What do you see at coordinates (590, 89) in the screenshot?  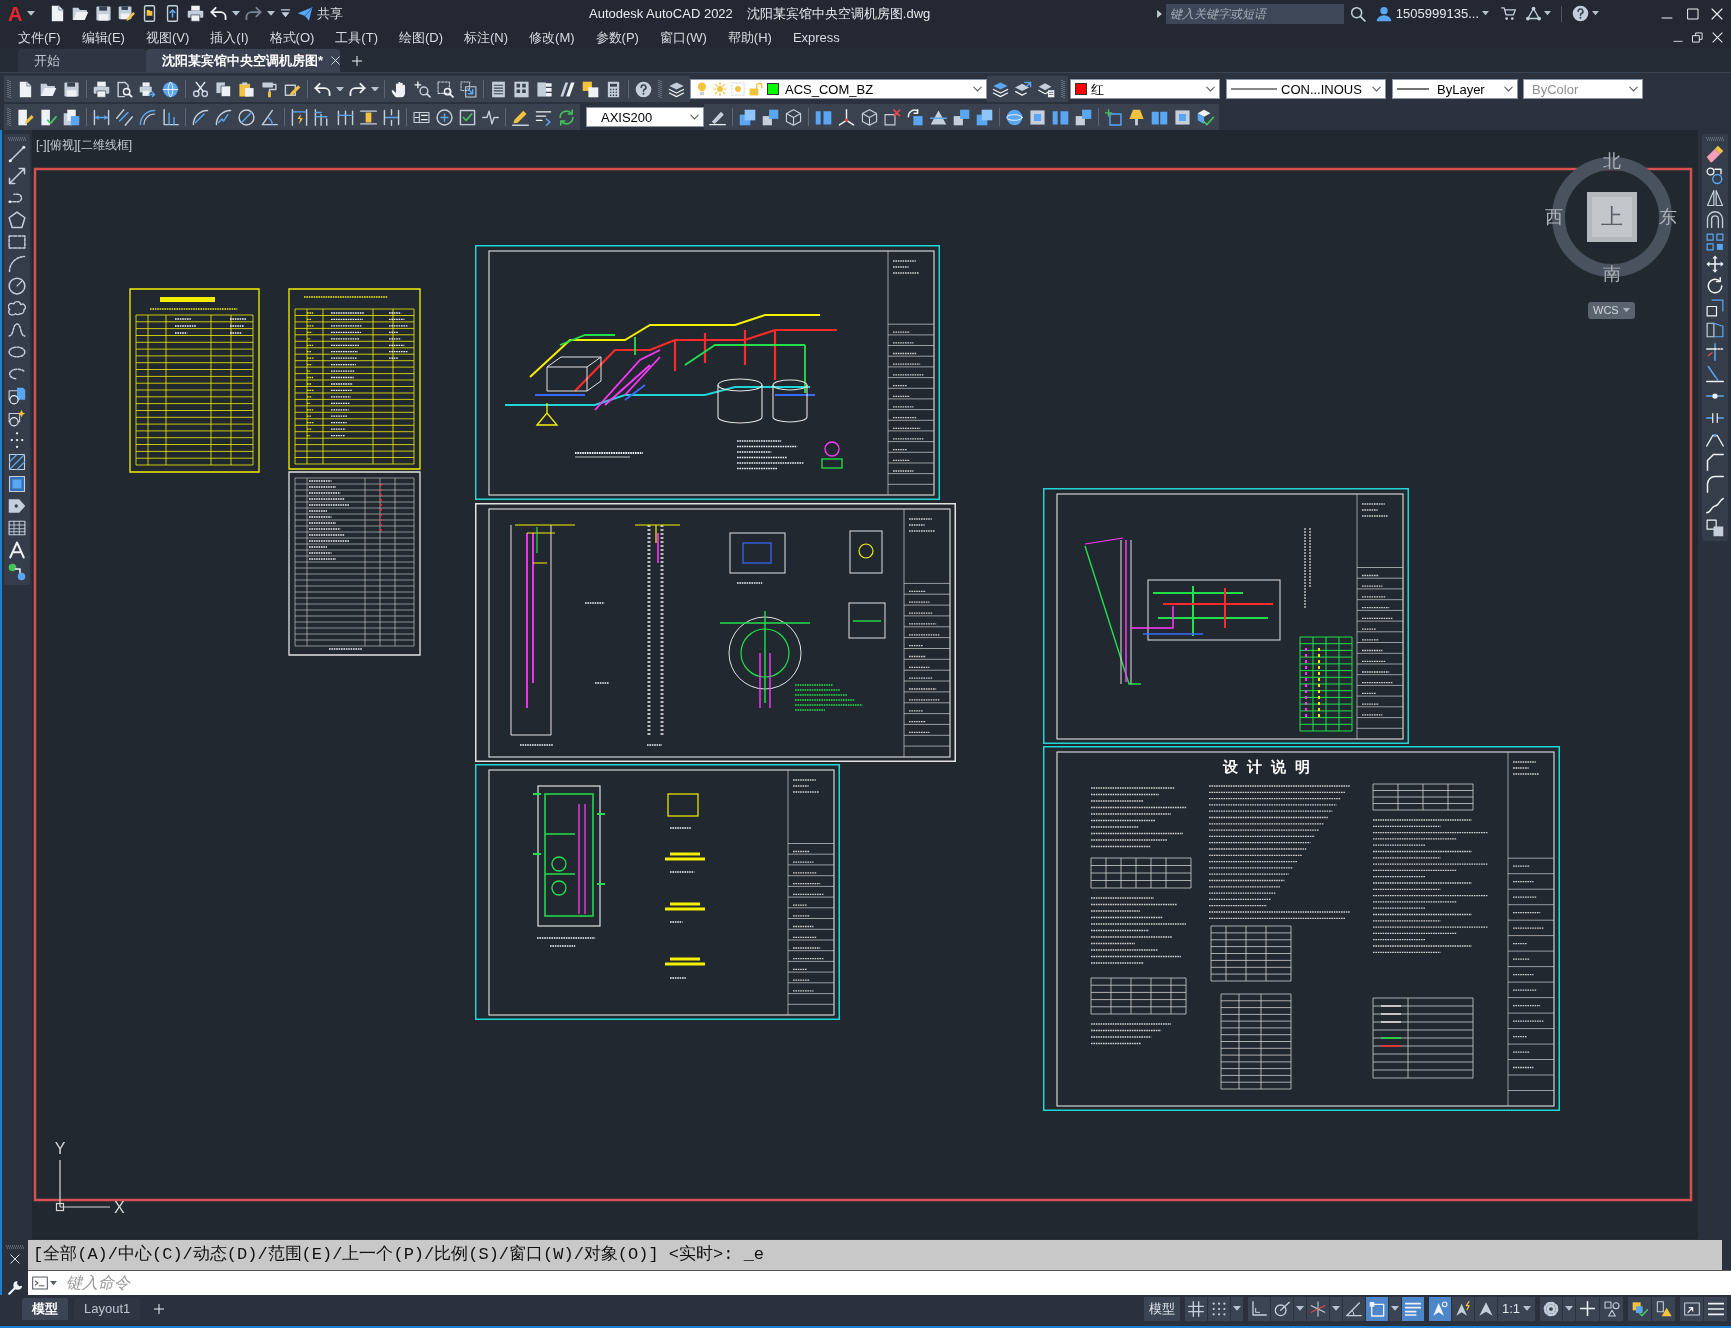 I see `markup-icon` at bounding box center [590, 89].